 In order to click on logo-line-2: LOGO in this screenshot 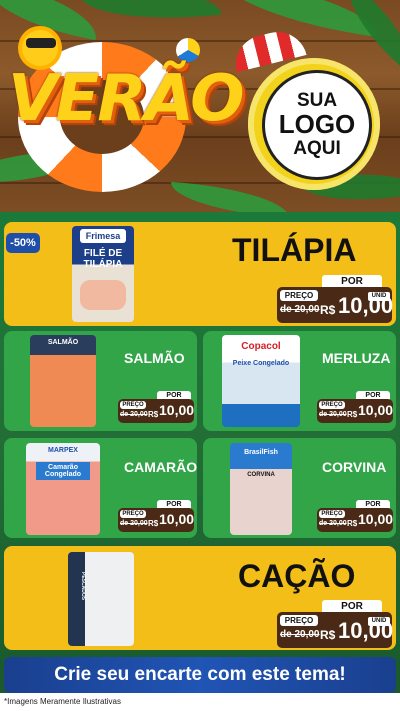, I will do `click(317, 124)`.